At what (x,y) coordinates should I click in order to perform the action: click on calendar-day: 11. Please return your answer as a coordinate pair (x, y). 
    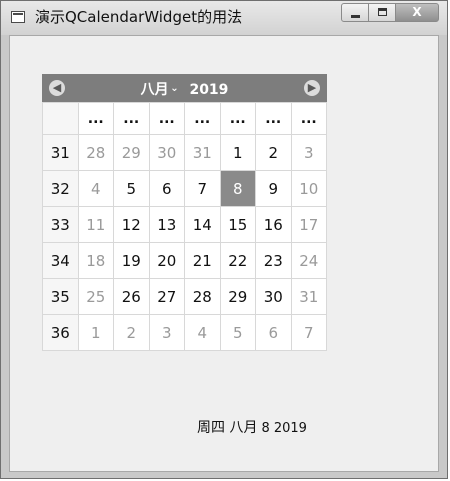
    Looking at the image, I should click on (95, 224).